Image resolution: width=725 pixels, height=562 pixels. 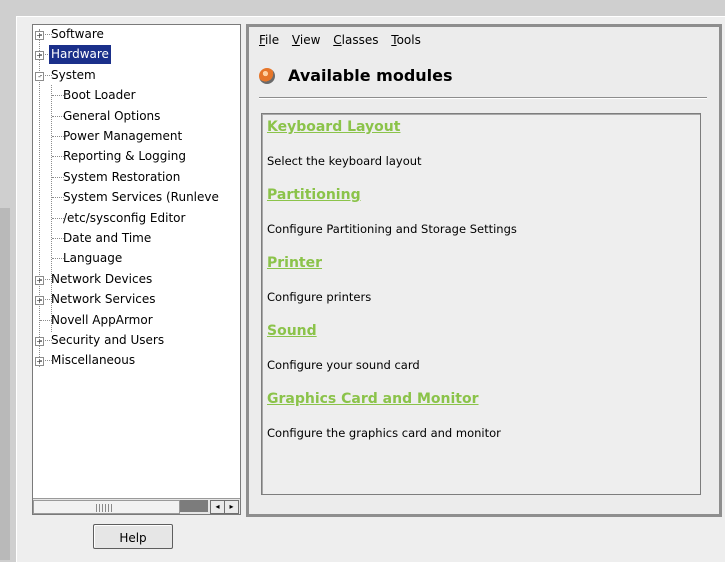 What do you see at coordinates (319, 297) in the screenshot?
I see `module-description: Configure printers` at bounding box center [319, 297].